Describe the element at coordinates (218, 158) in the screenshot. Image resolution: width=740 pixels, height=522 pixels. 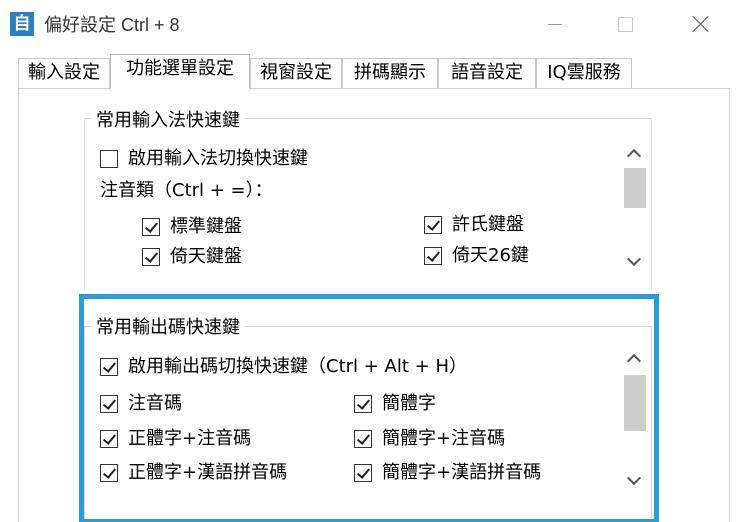
I see `checkbox-label: 啟用輸入法切換快速鍵` at that location.